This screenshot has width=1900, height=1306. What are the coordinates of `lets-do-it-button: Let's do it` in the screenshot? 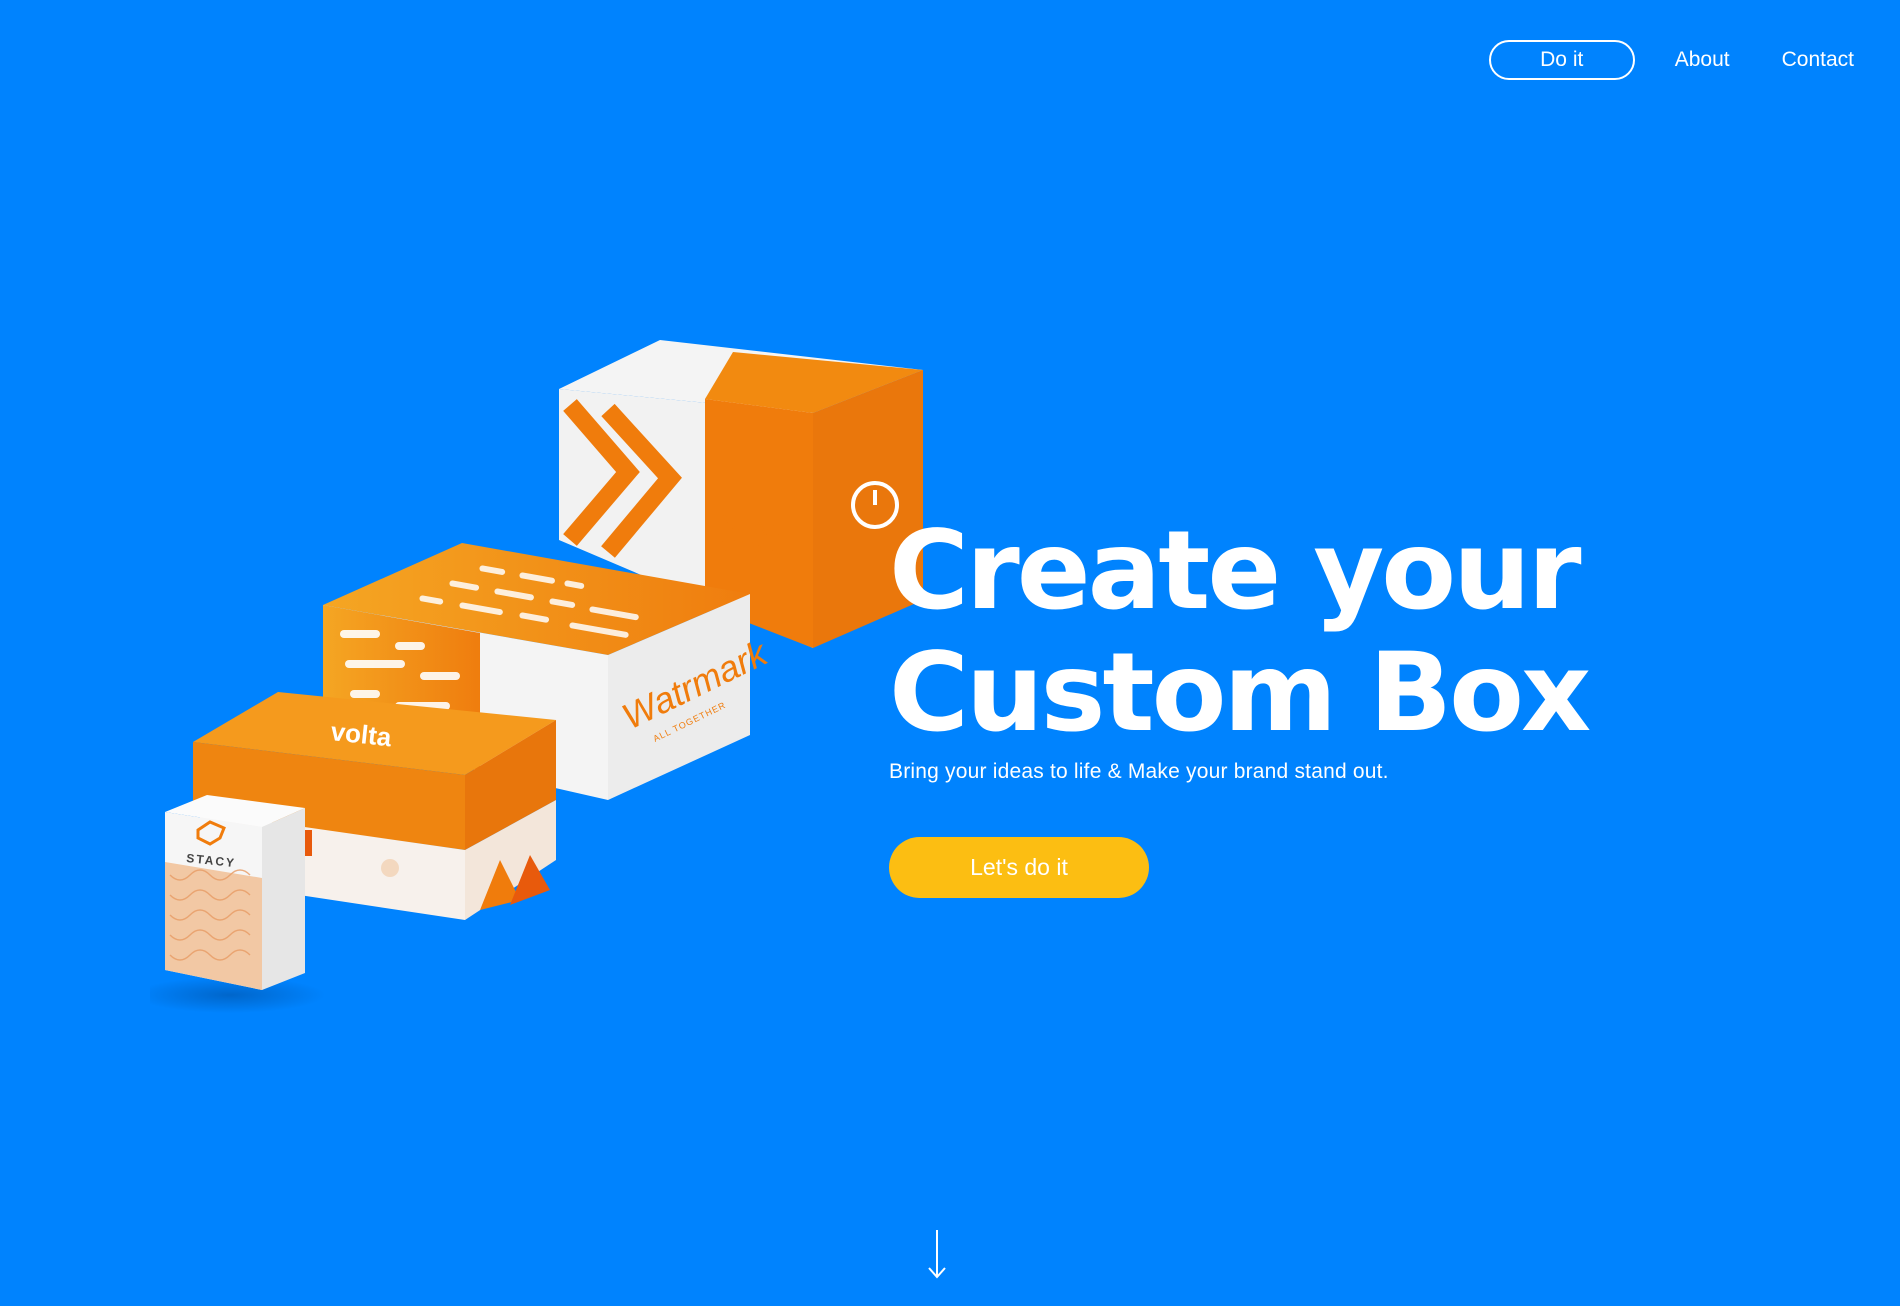 It's located at (1019, 867).